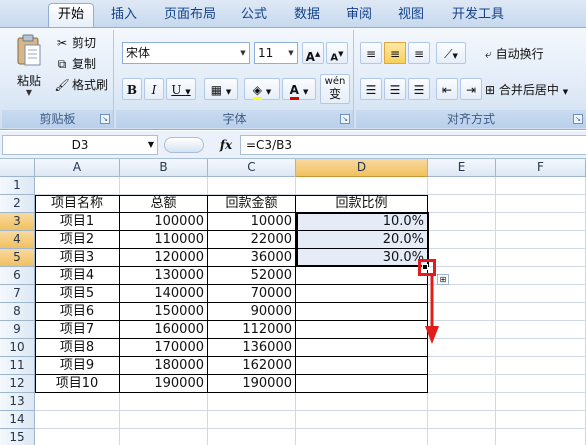 This screenshot has width=586, height=445. Describe the element at coordinates (541, 168) in the screenshot. I see `column-header-f: F` at that location.